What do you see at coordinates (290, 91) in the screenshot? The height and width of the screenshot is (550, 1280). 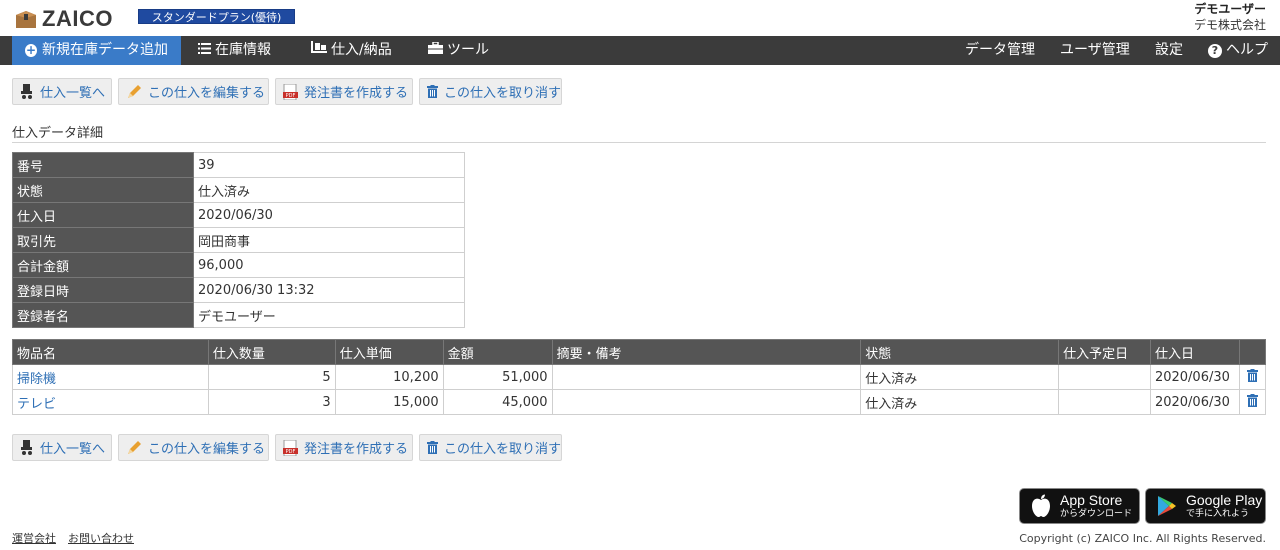 I see `pdf-icon: PDF` at bounding box center [290, 91].